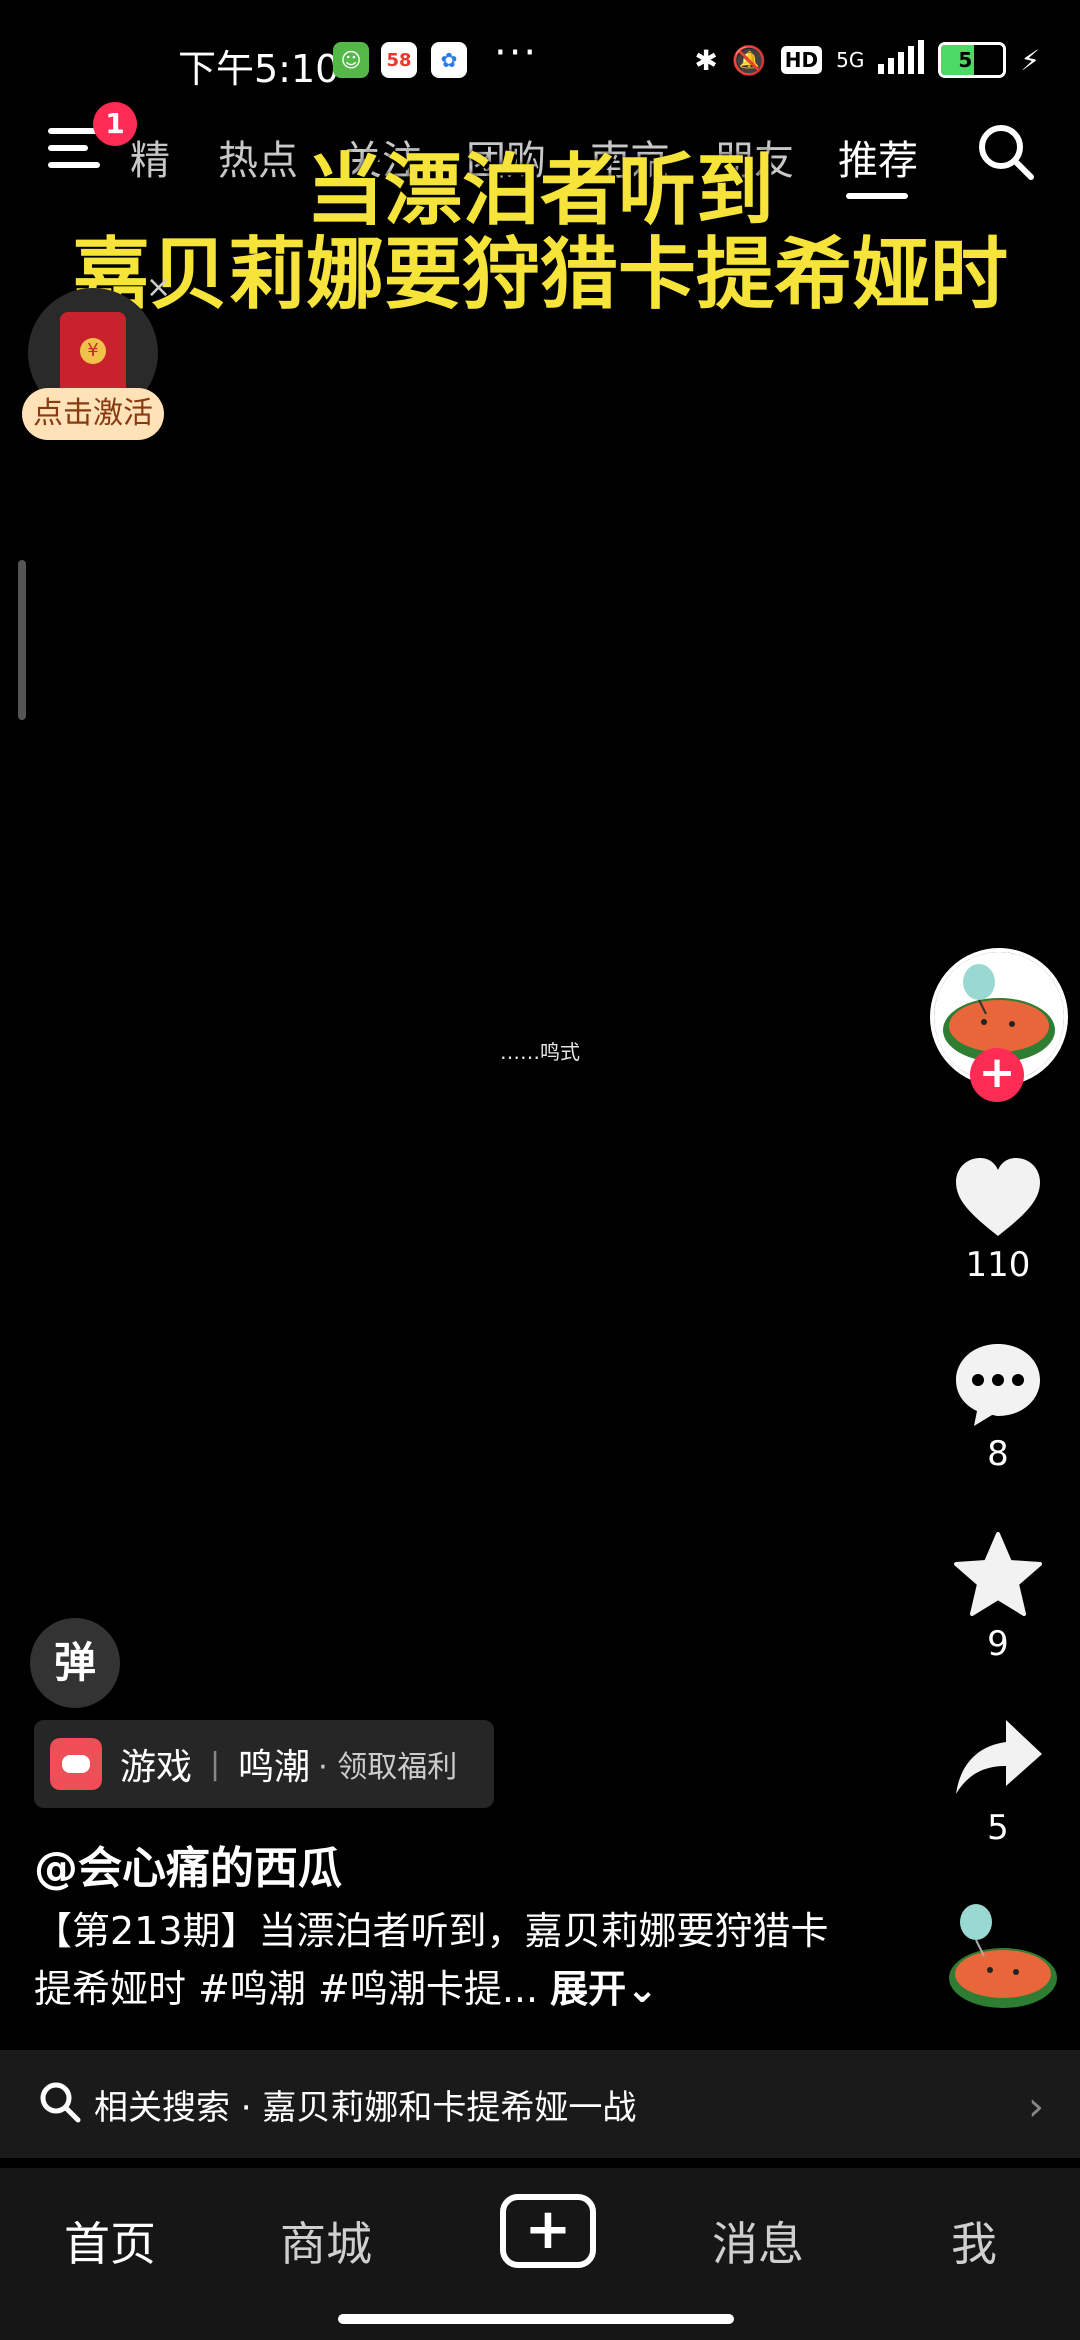 This screenshot has height=2340, width=1080. What do you see at coordinates (110, 2241) in the screenshot?
I see `nav-home: 首页` at bounding box center [110, 2241].